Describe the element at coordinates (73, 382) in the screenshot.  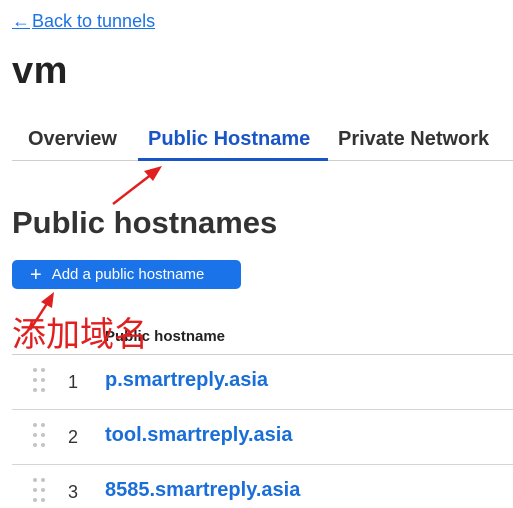
I see `row-index: 1` at that location.